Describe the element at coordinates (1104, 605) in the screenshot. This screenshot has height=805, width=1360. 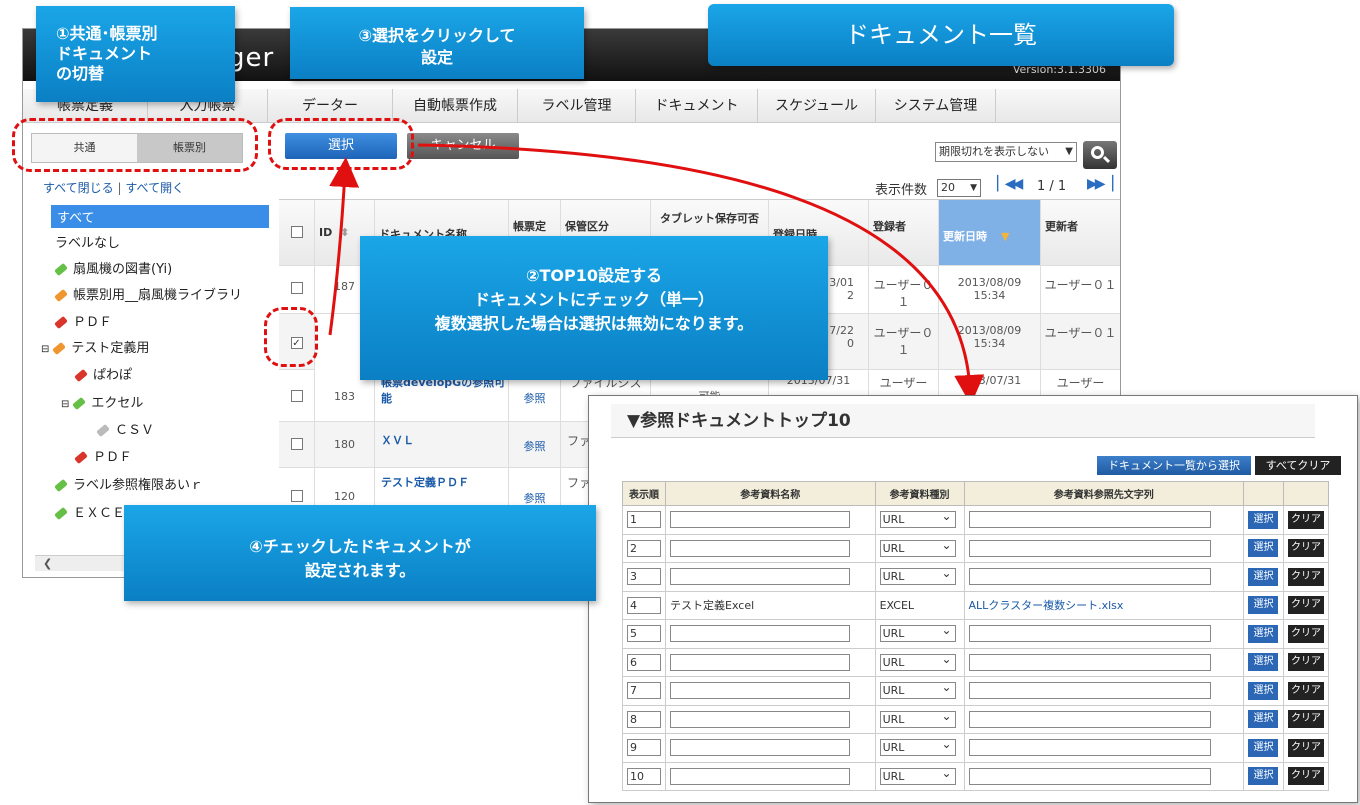
I see `ref-string-link: ALLクラスター複数シート.xlsx` at that location.